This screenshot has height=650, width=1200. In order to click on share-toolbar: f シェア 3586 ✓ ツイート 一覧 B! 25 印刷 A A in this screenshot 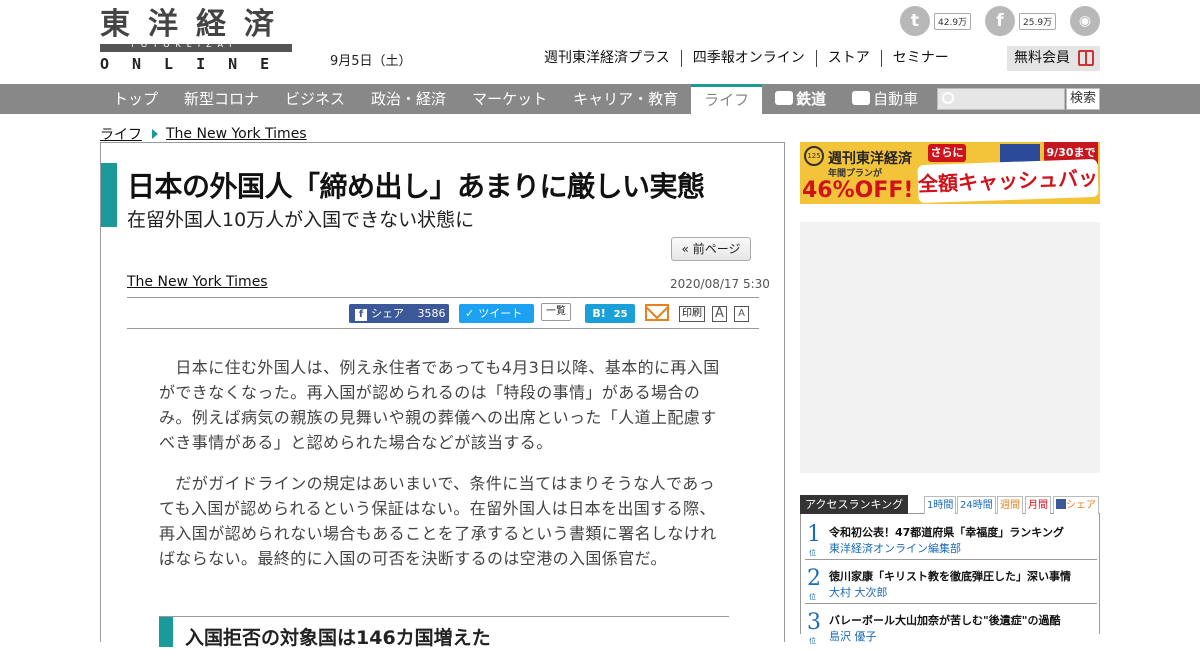, I will do `click(443, 313)`.